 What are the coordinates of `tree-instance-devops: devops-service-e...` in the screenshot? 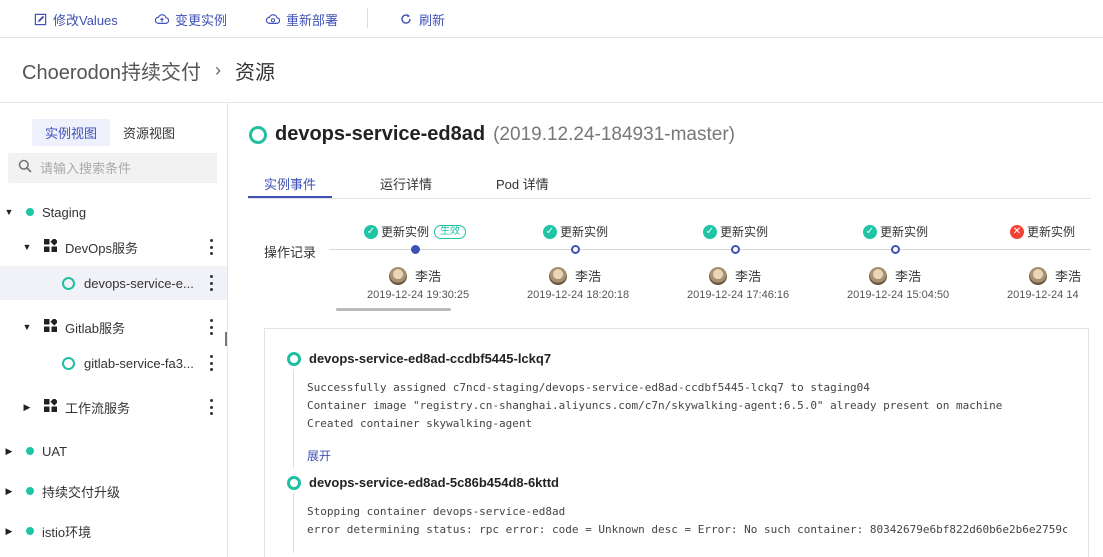 It's located at (113, 283).